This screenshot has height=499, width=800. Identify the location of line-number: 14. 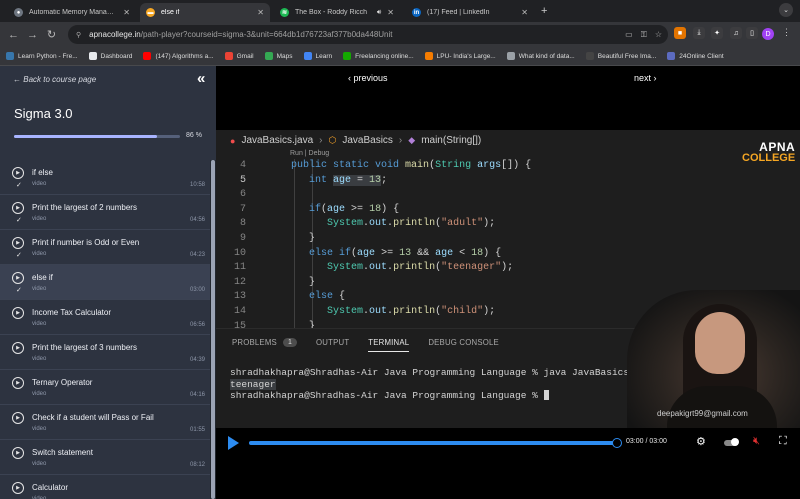
(239, 311).